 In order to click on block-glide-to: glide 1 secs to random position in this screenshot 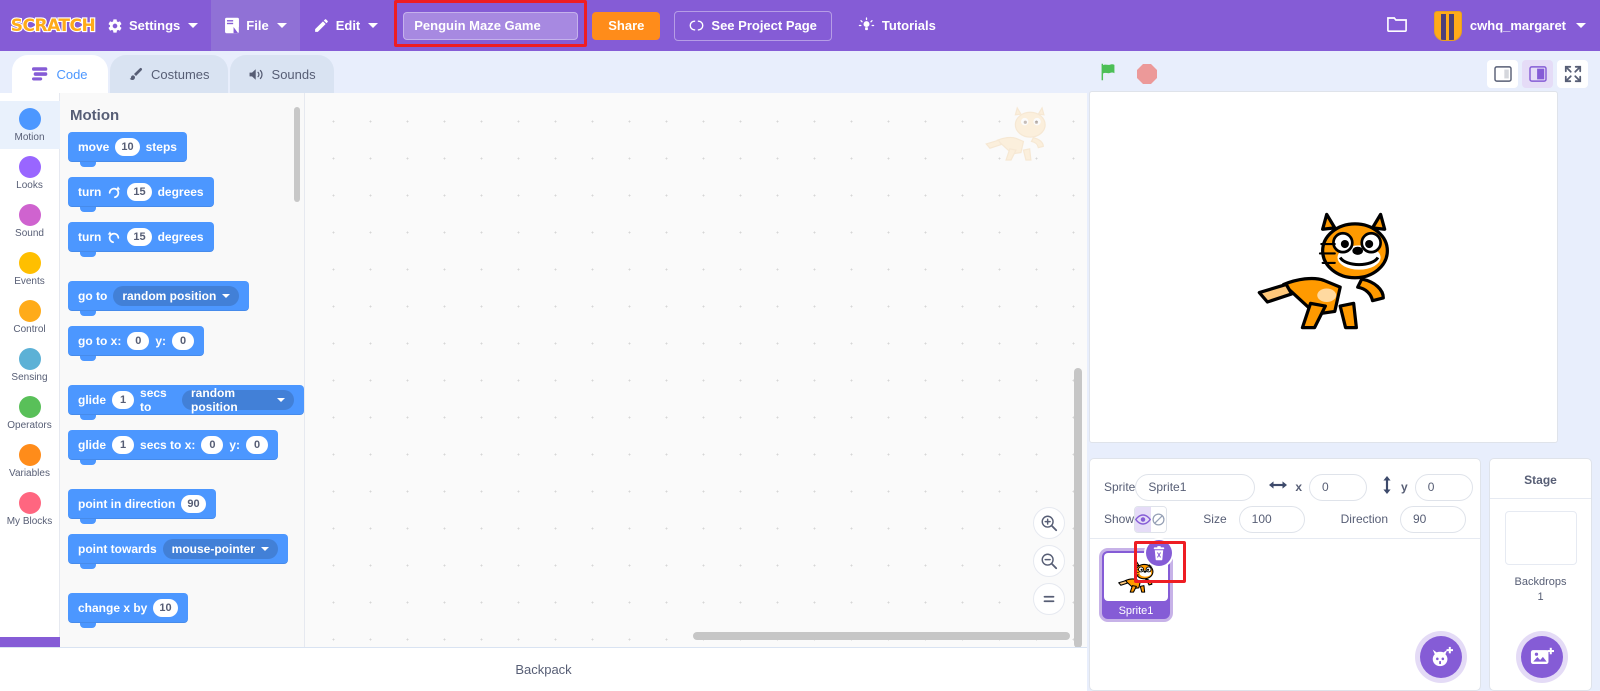, I will do `click(186, 402)`.